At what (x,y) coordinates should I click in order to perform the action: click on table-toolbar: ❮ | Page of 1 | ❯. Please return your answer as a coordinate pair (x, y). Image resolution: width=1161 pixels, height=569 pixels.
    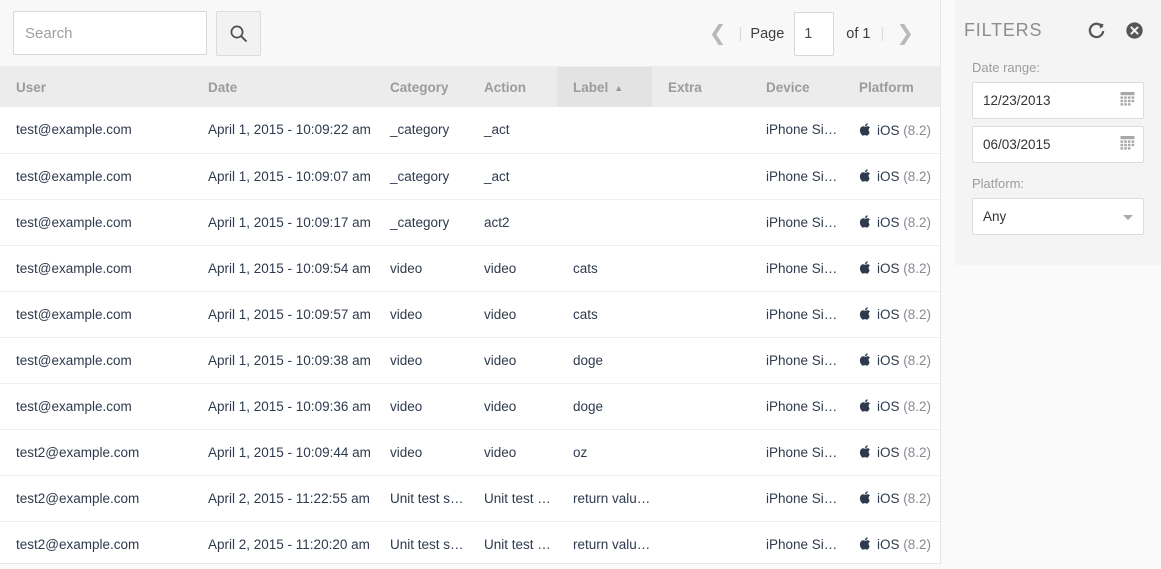
    Looking at the image, I should click on (470, 33).